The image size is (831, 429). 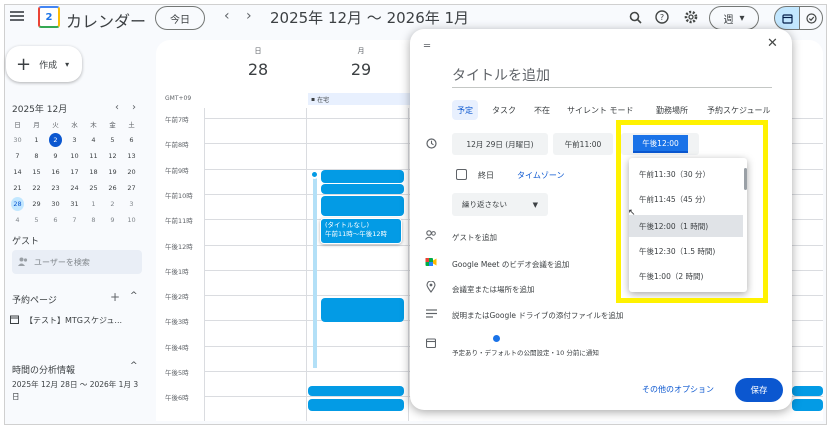 What do you see at coordinates (537, 315) in the screenshot?
I see `add-description: 説明またはGoogle ドライブの添付ファイルを追加` at bounding box center [537, 315].